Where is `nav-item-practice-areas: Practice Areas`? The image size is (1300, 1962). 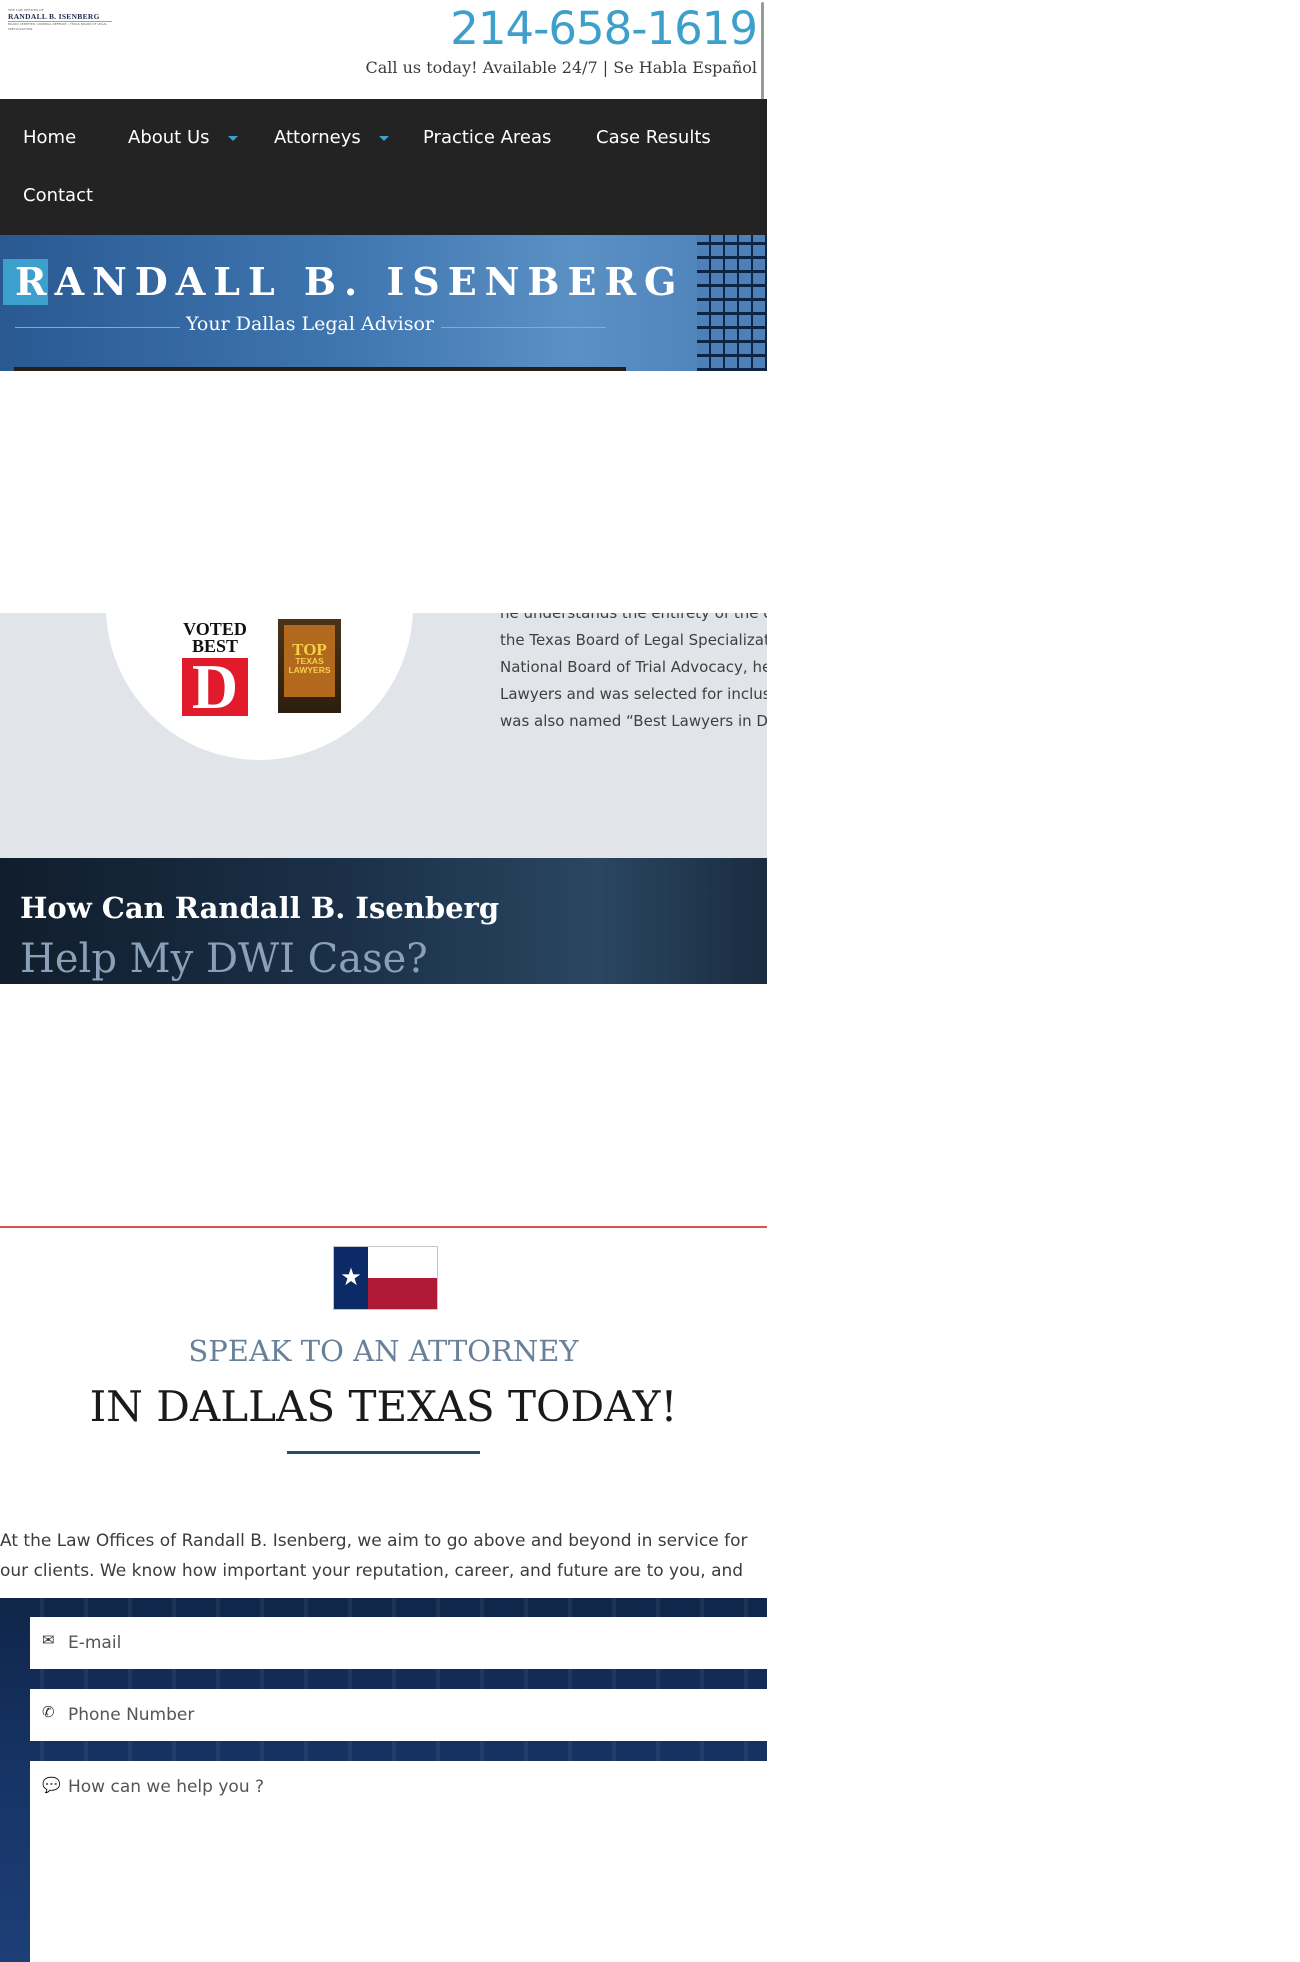
nav-item-practice-areas: Practice Areas is located at coordinates (487, 137).